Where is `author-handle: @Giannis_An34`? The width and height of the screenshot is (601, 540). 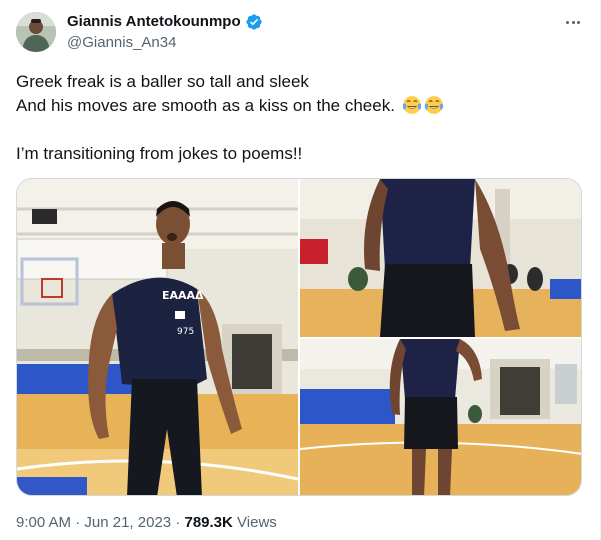
author-handle: @Giannis_An34 is located at coordinates (121, 42).